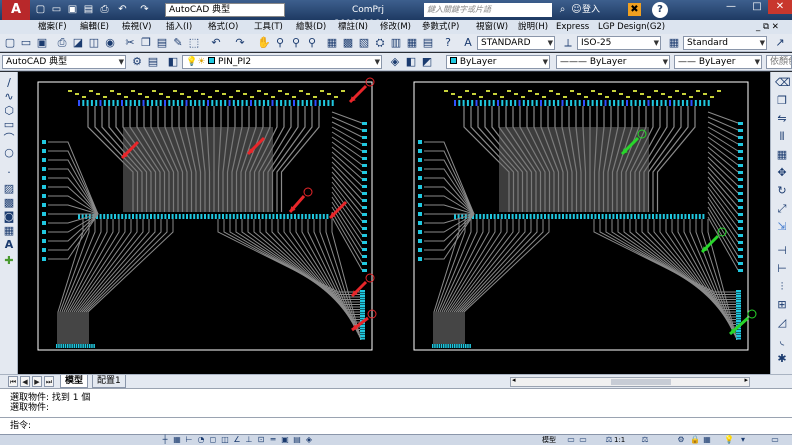 This screenshot has height=445, width=792. Describe the element at coordinates (613, 62) in the screenshot. I see `linetype-combo: ——— ByLayer ▼` at that location.